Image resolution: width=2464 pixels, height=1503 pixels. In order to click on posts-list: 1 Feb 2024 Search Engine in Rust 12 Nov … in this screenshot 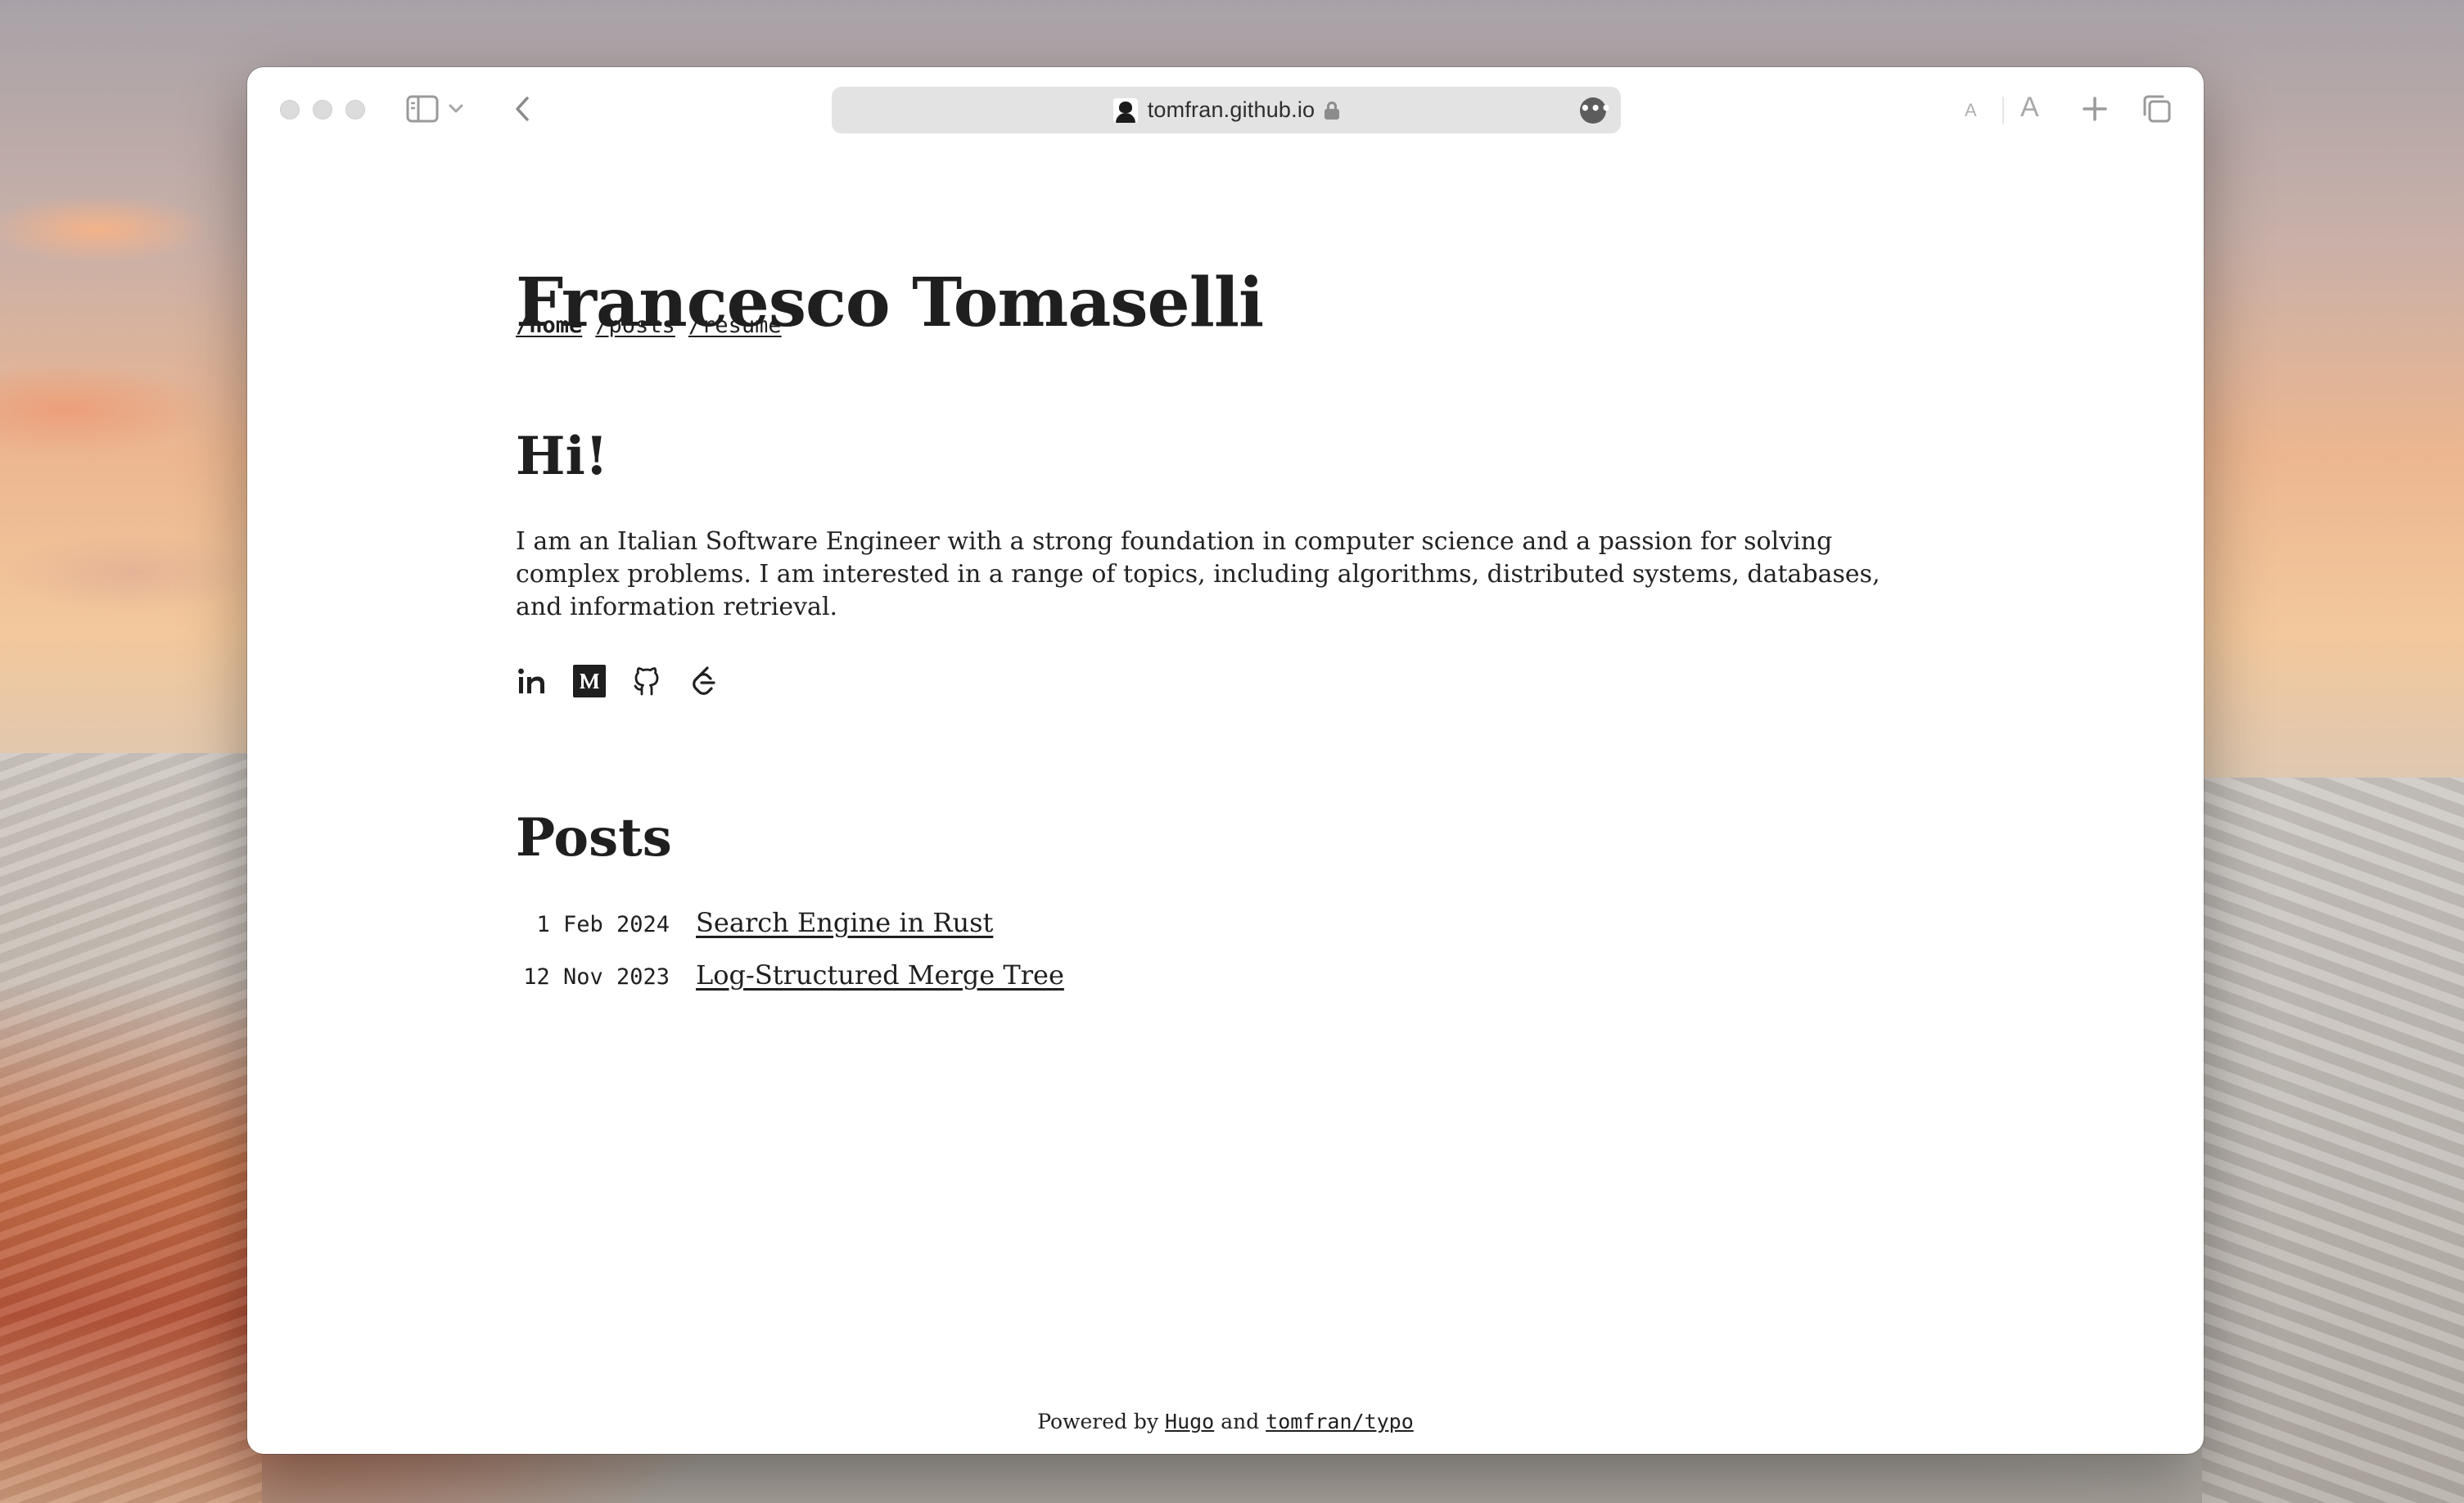, I will do `click(790, 959)`.